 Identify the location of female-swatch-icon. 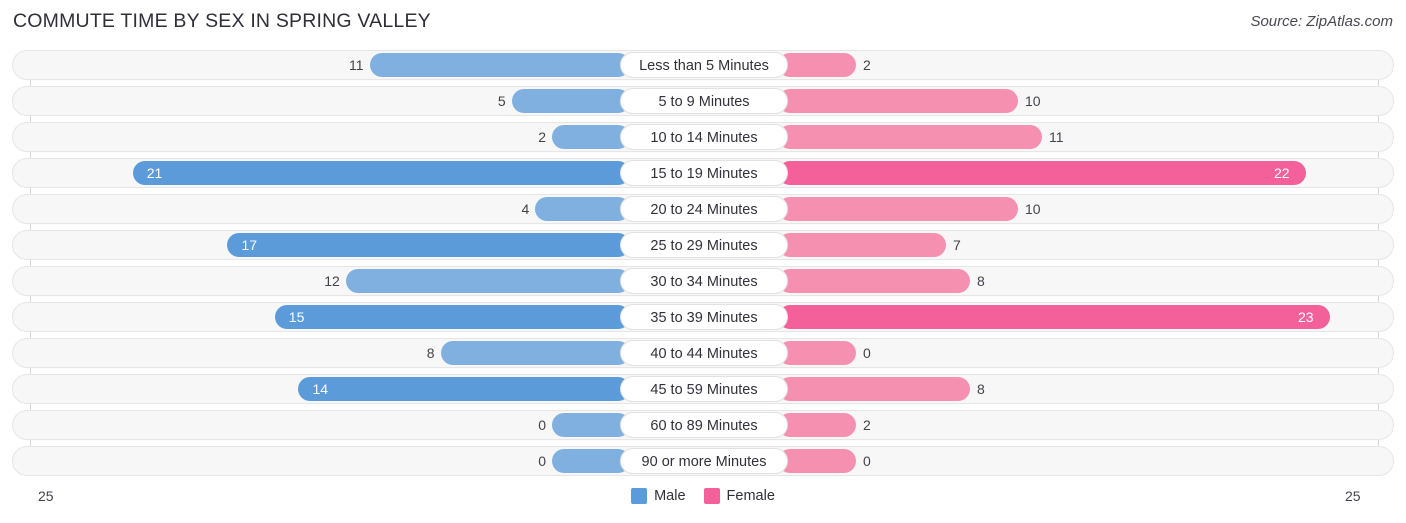
(711, 496).